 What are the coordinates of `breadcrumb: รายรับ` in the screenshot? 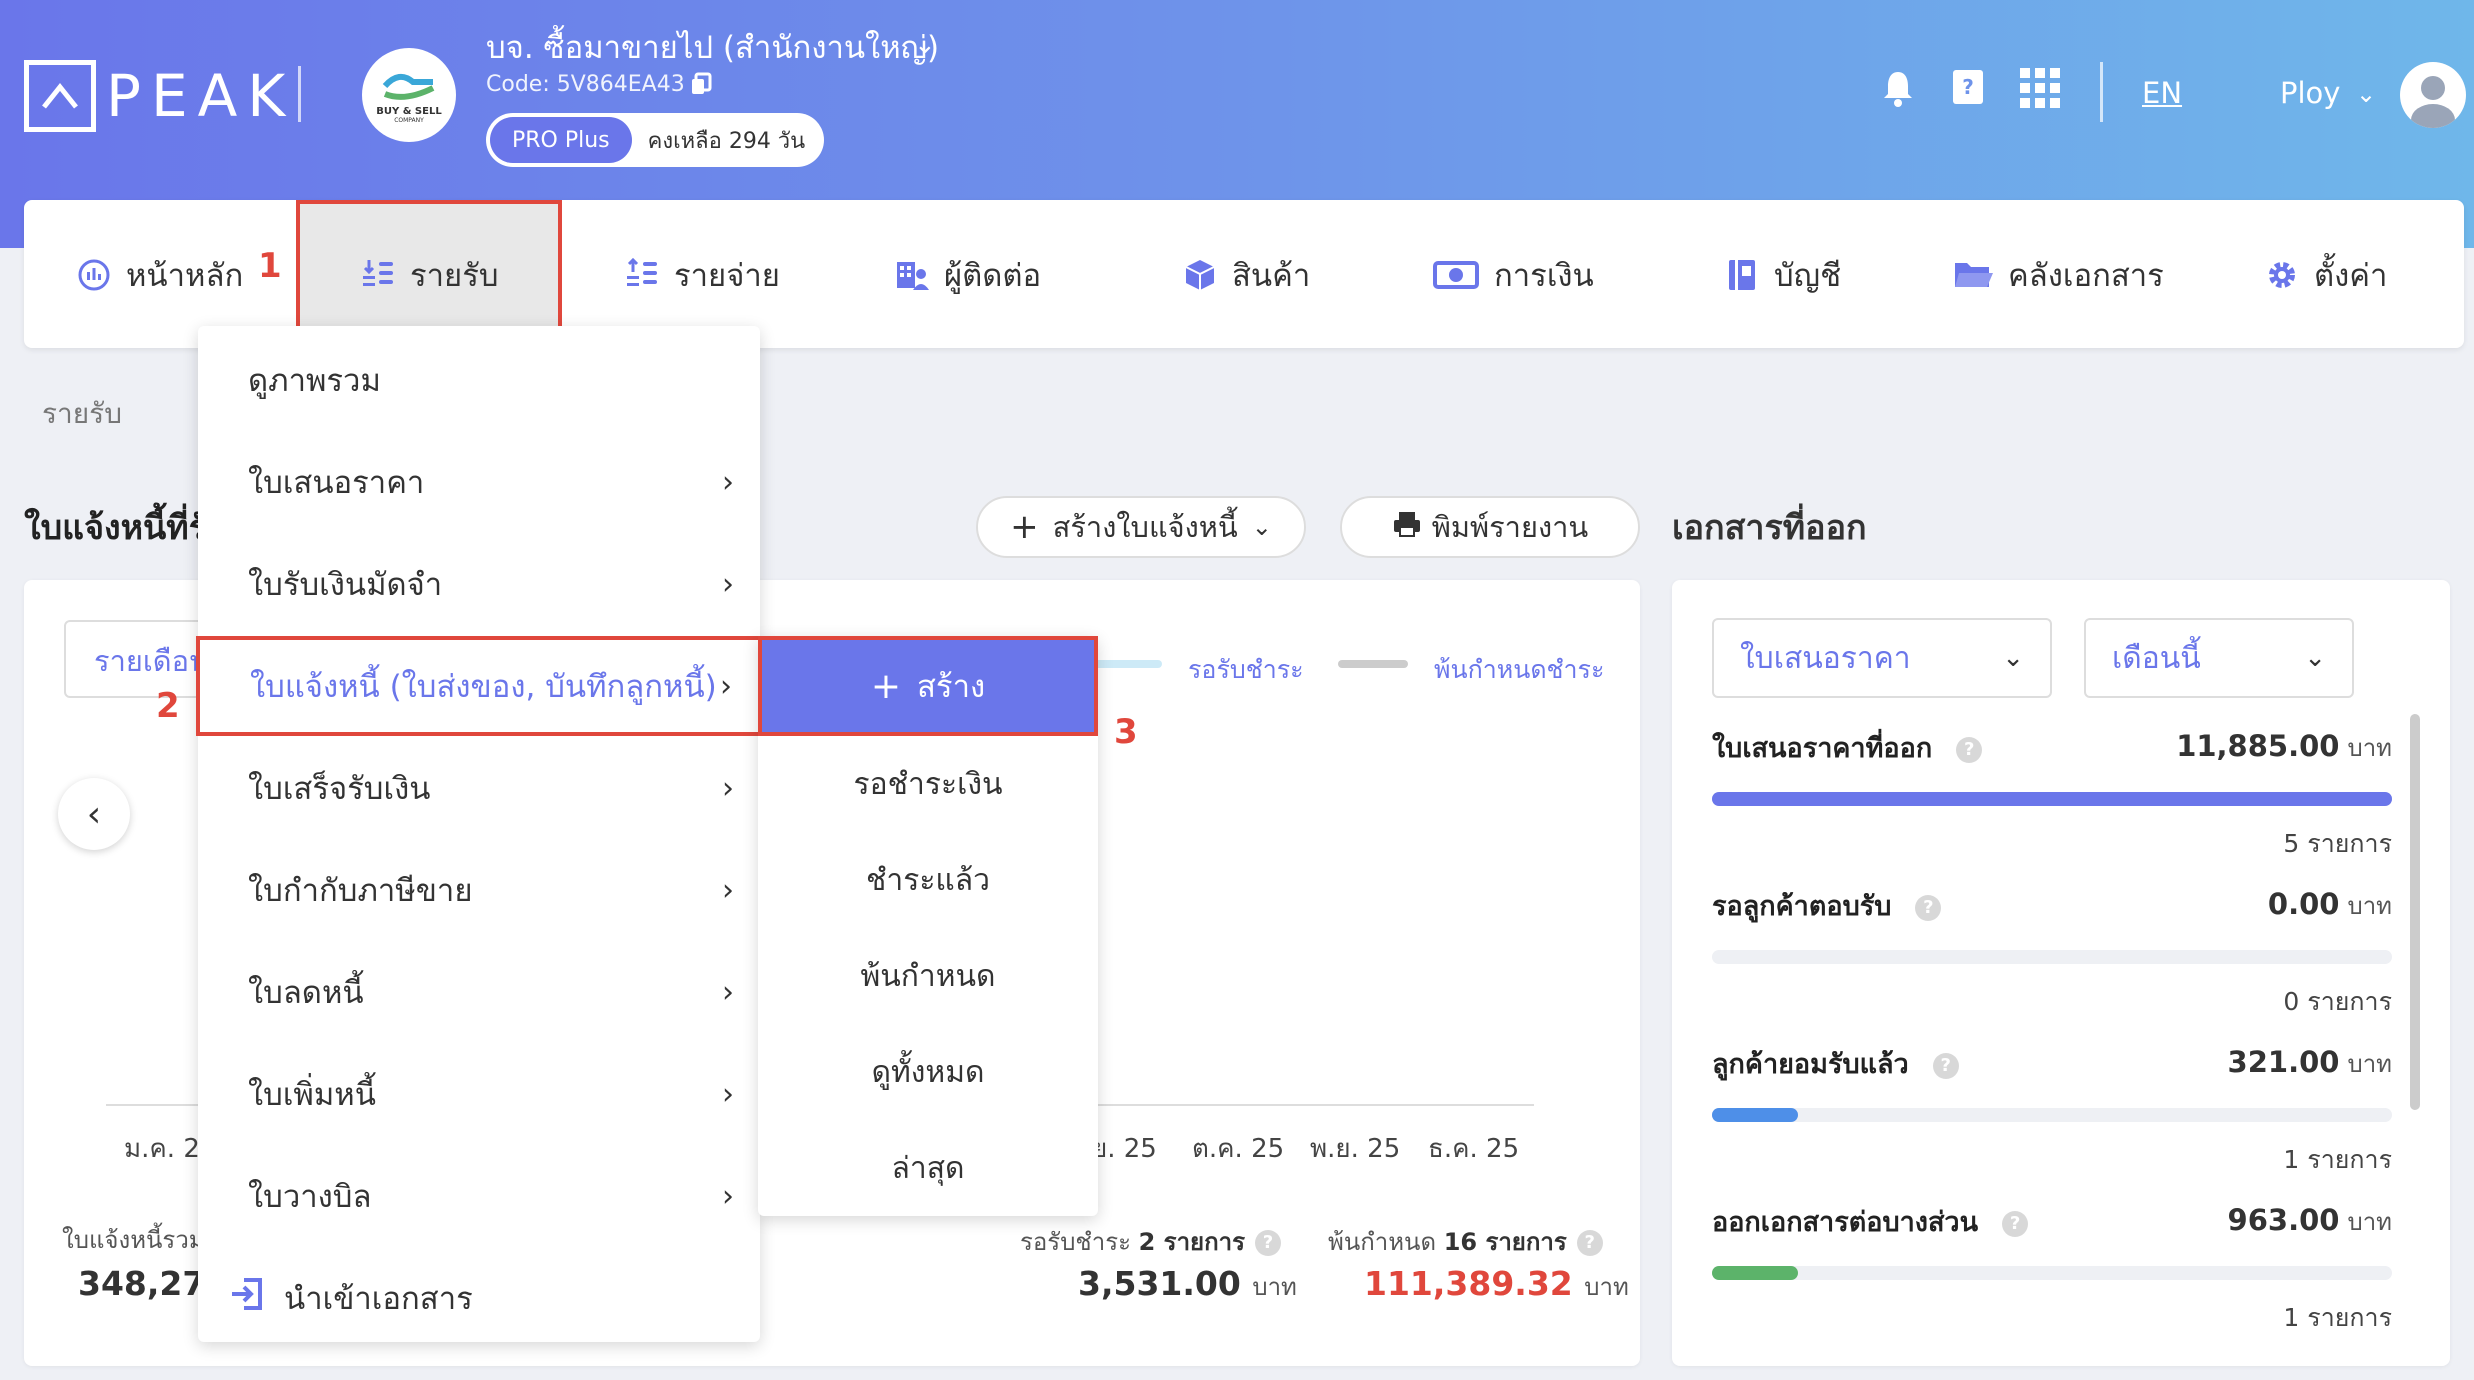 It's located at (82, 414).